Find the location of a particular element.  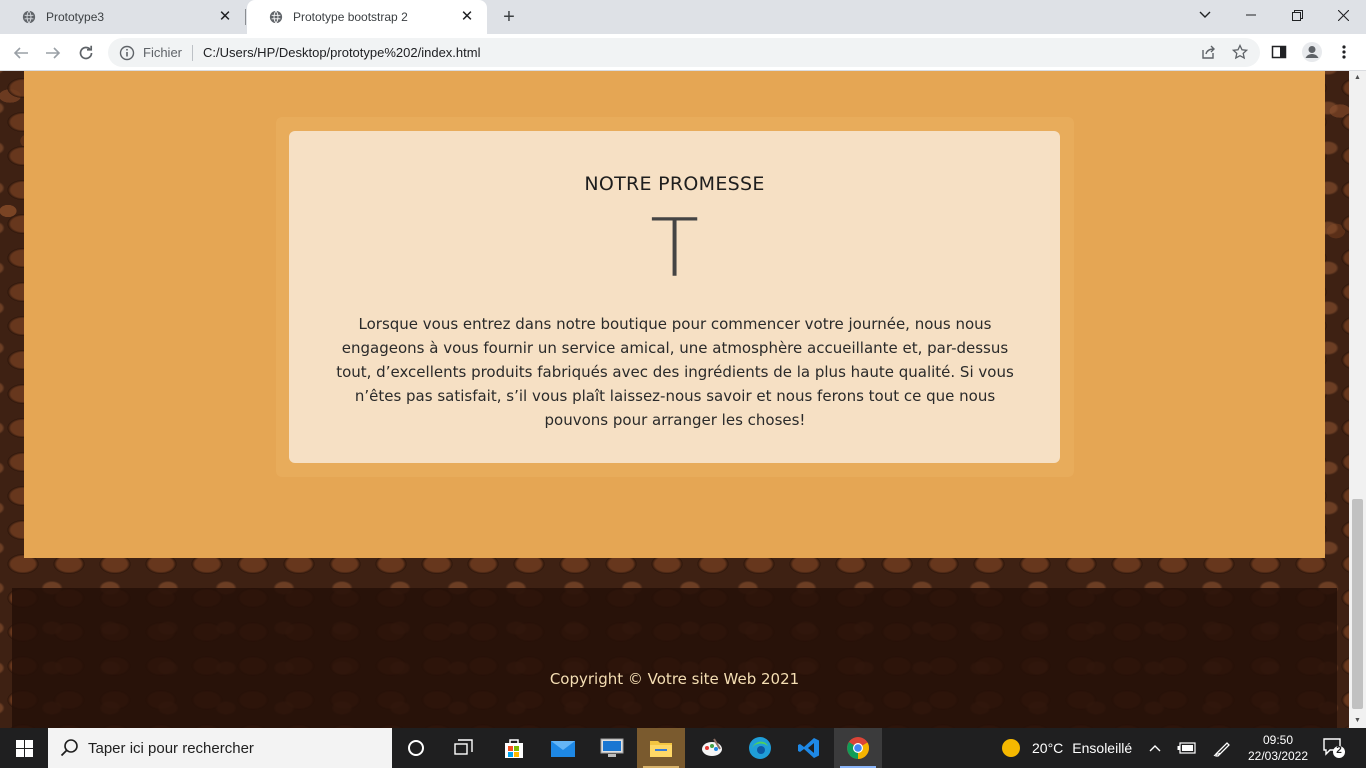

page-scrollbar: ▲ ▼ is located at coordinates (1357, 399).